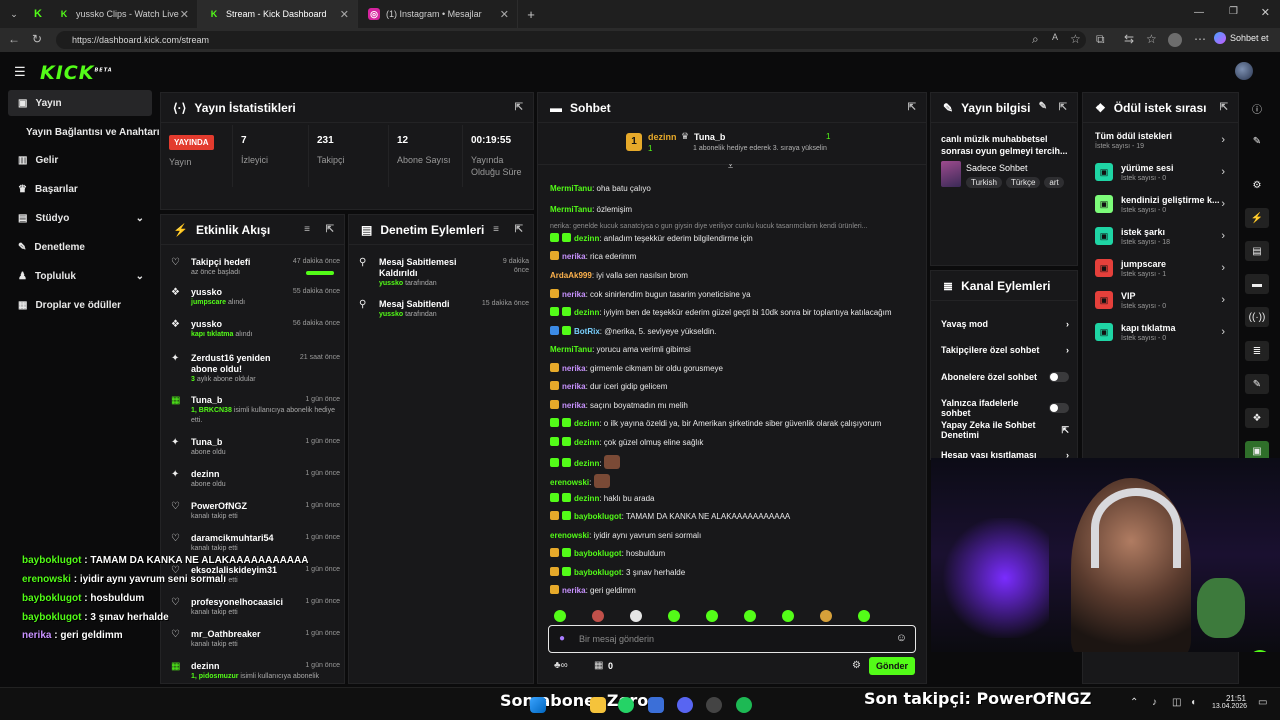  Describe the element at coordinates (1175, 40) in the screenshot. I see `avatar` at that location.